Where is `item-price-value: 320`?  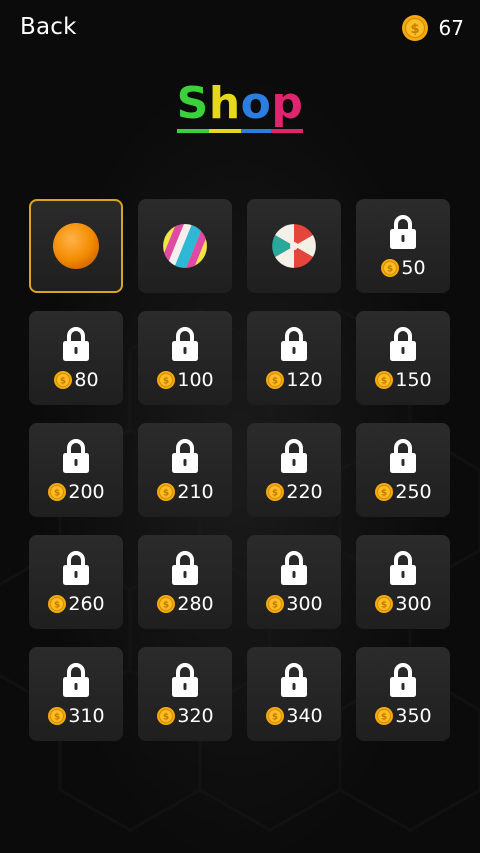
item-price-value: 320 is located at coordinates (195, 716).